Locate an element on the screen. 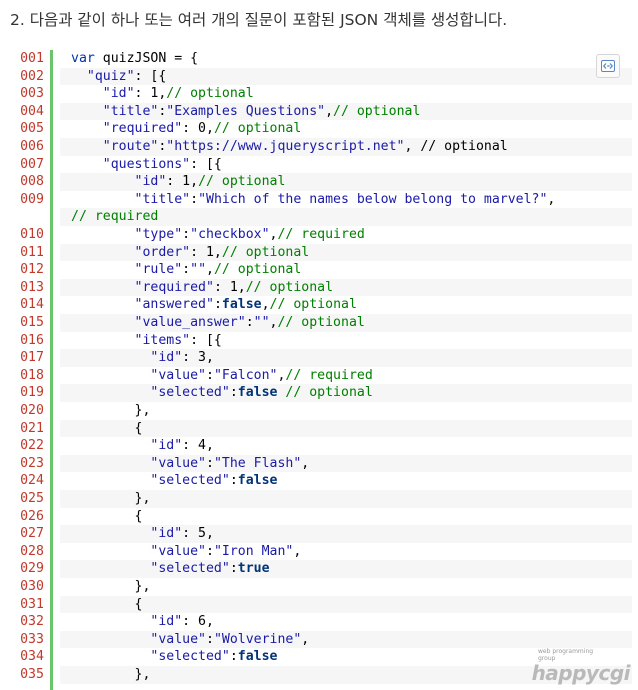 The height and width of the screenshot is (690, 638). code-token: "Iron Man" is located at coordinates (253, 551).